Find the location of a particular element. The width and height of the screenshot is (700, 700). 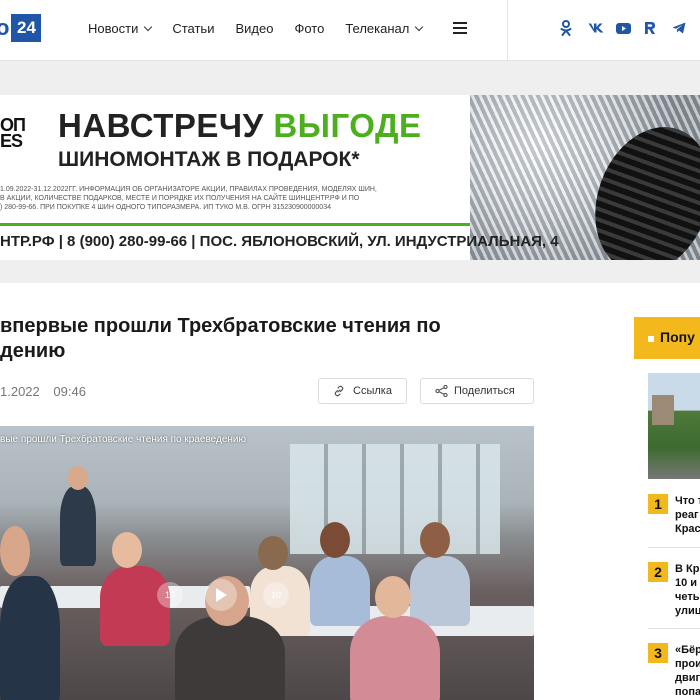

popular-header: Попу is located at coordinates (667, 338).